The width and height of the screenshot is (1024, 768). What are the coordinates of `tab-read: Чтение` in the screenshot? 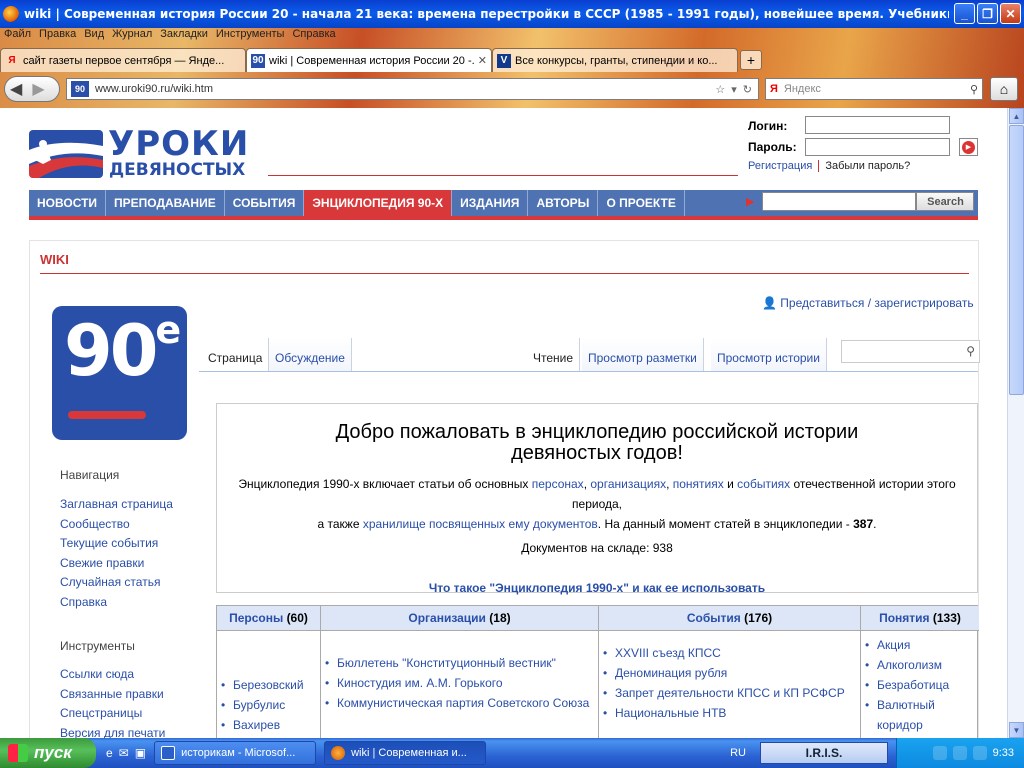 It's located at (554, 354).